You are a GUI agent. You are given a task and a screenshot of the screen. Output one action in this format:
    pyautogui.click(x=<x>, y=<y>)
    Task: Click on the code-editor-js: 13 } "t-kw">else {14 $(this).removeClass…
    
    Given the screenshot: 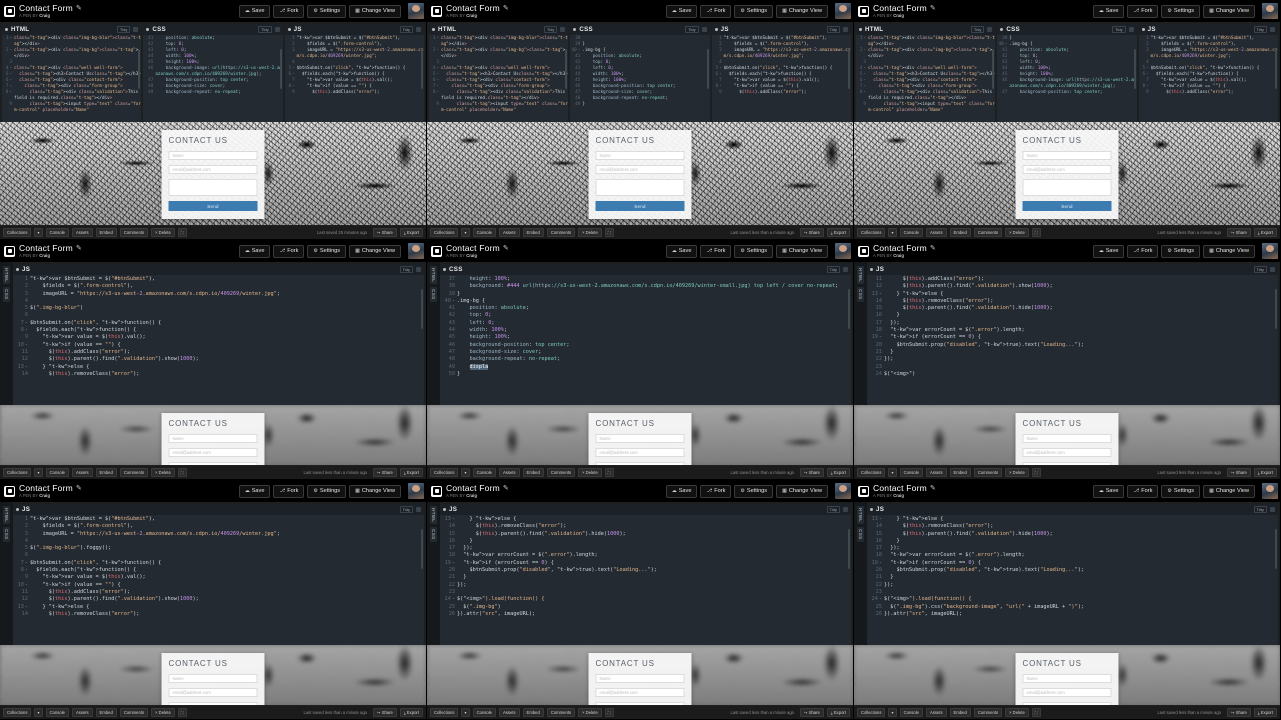 What is the action you would take?
    pyautogui.click(x=1072, y=580)
    